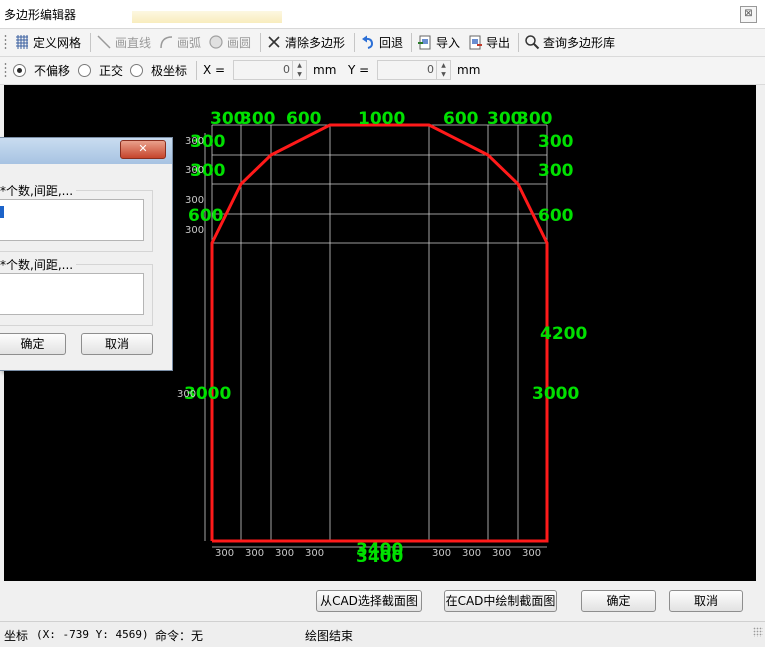 The image size is (765, 647). Describe the element at coordinates (206, 216) in the screenshot. I see `left-dim-3: 600` at that location.